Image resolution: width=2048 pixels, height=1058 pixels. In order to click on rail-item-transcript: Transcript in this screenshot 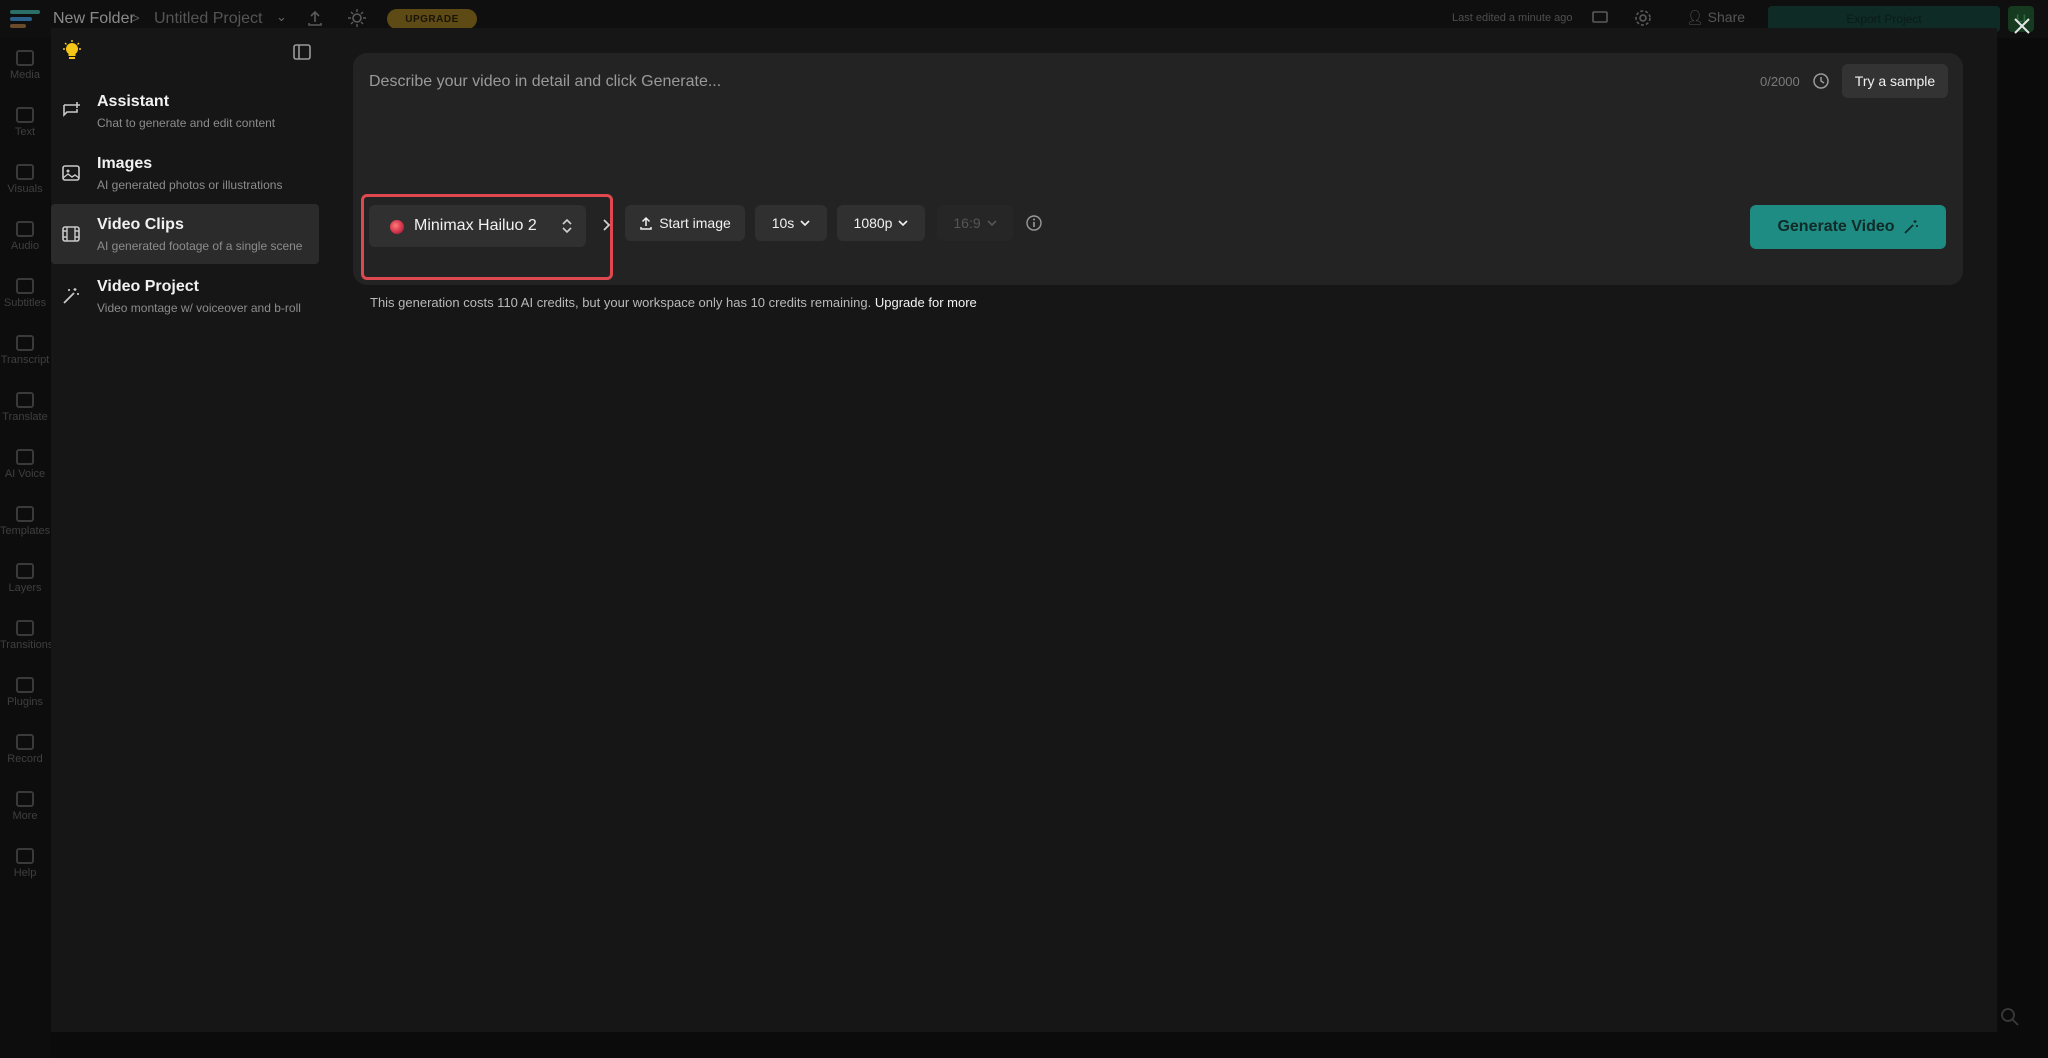, I will do `click(25, 350)`.